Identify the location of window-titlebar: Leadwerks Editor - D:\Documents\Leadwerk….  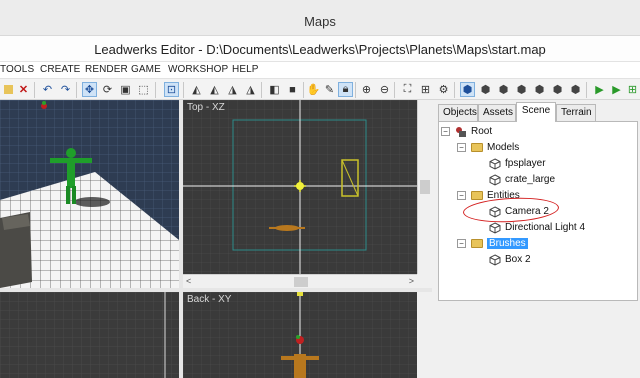
(320, 49).